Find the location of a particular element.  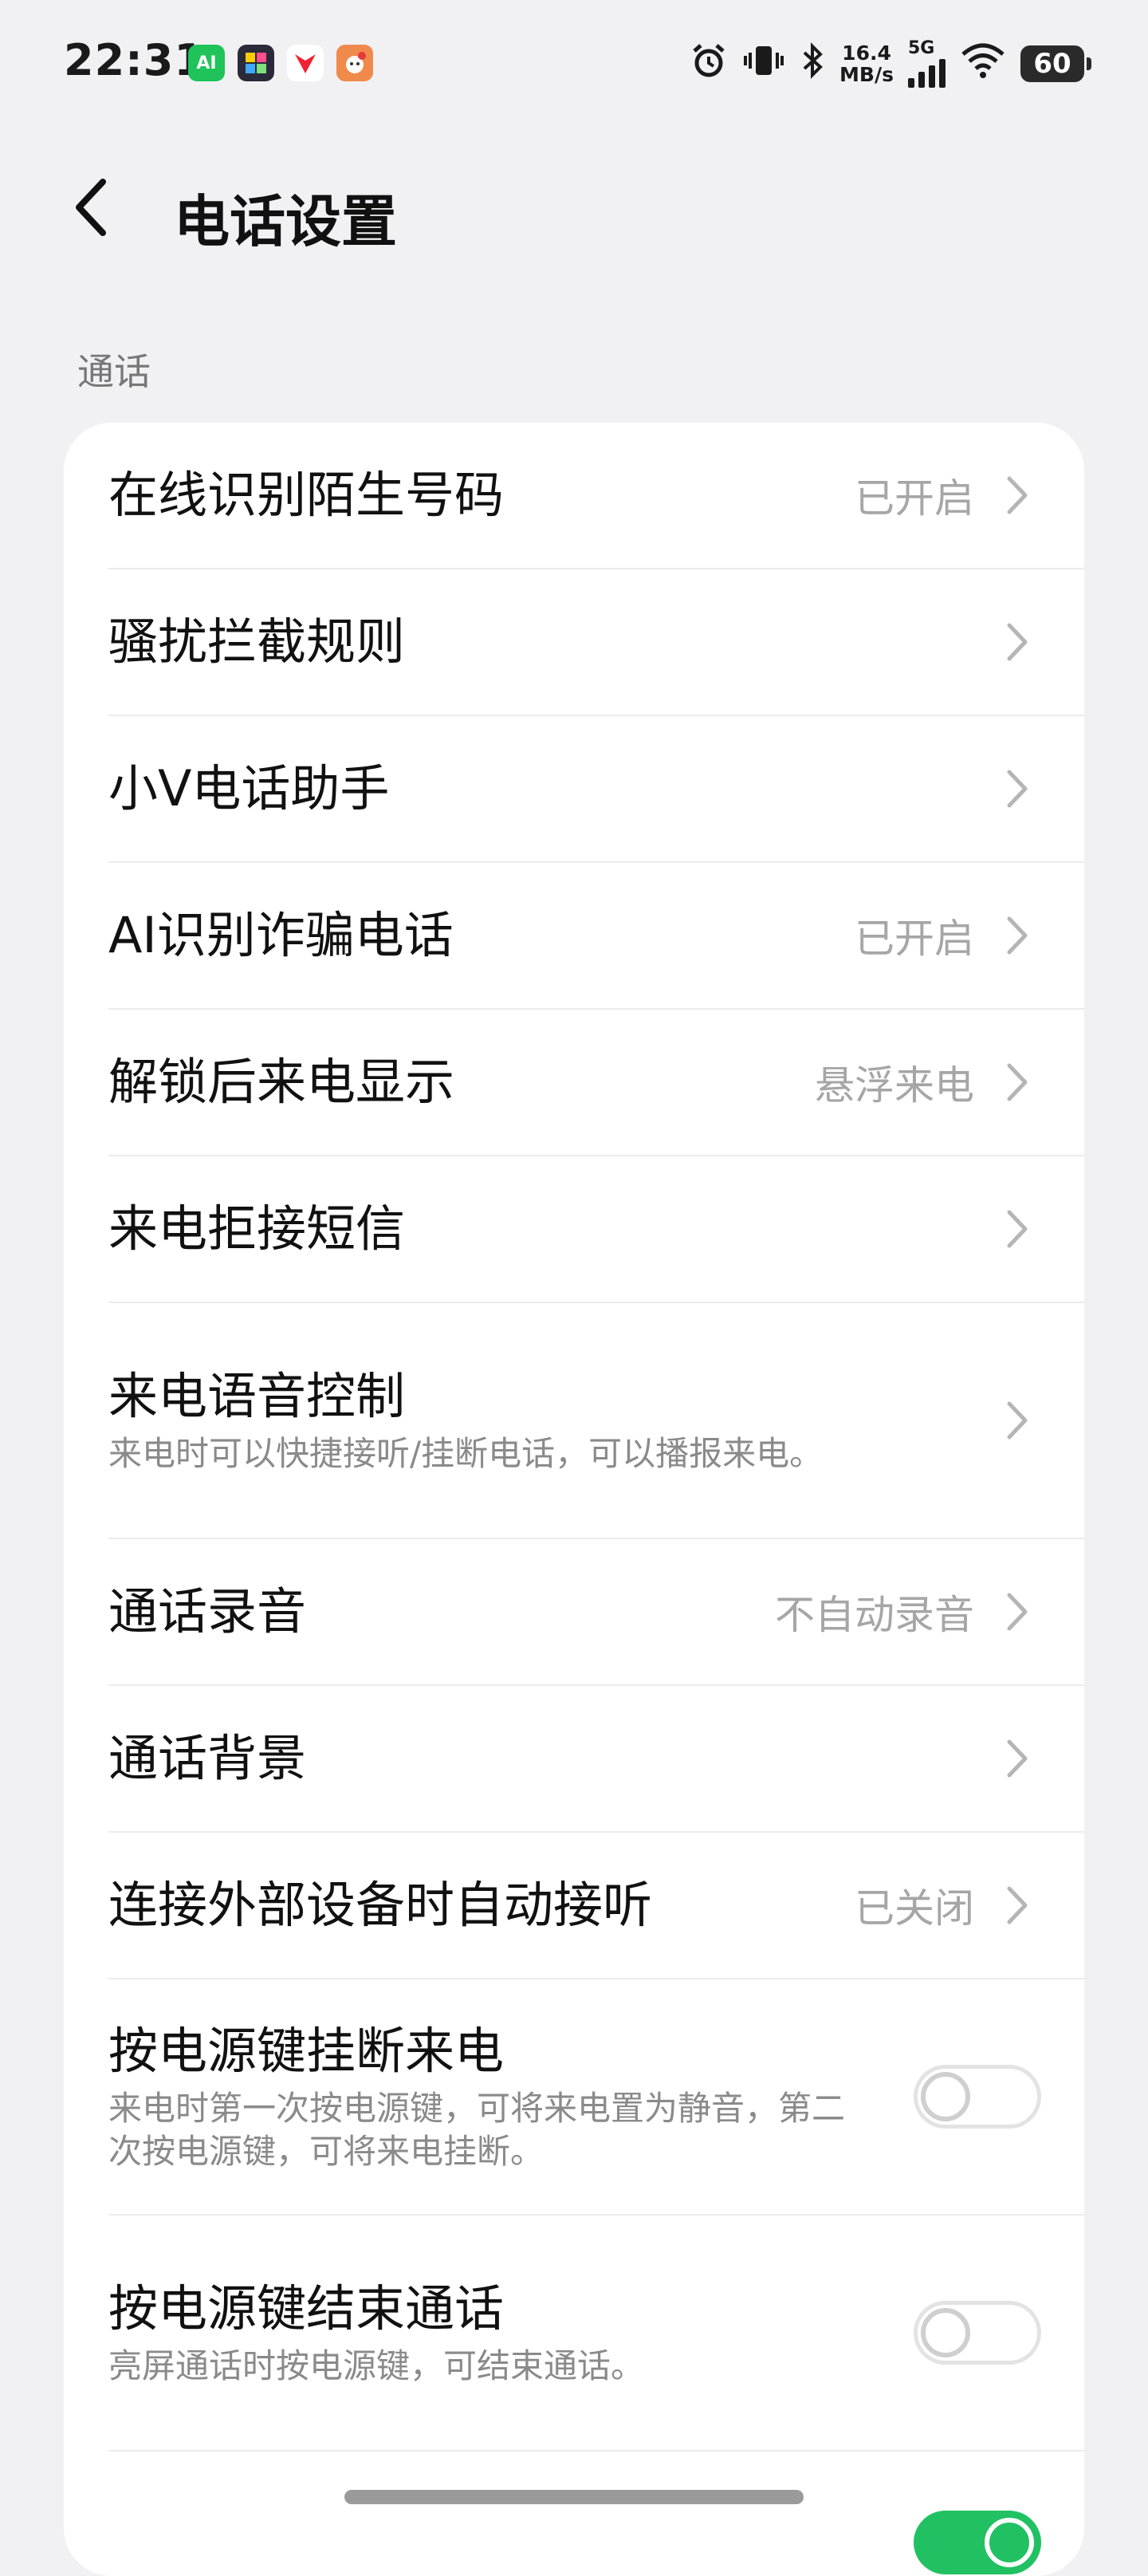

setting-ai-fraud-detection: AI识别诈骗电话 已开启 is located at coordinates (596, 936).